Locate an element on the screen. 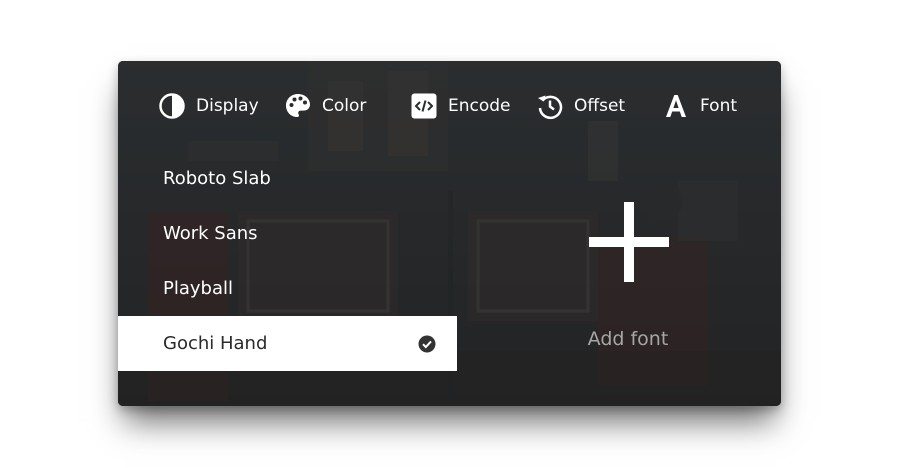 This screenshot has height=468, width=900. tab-label: Offset is located at coordinates (600, 106).